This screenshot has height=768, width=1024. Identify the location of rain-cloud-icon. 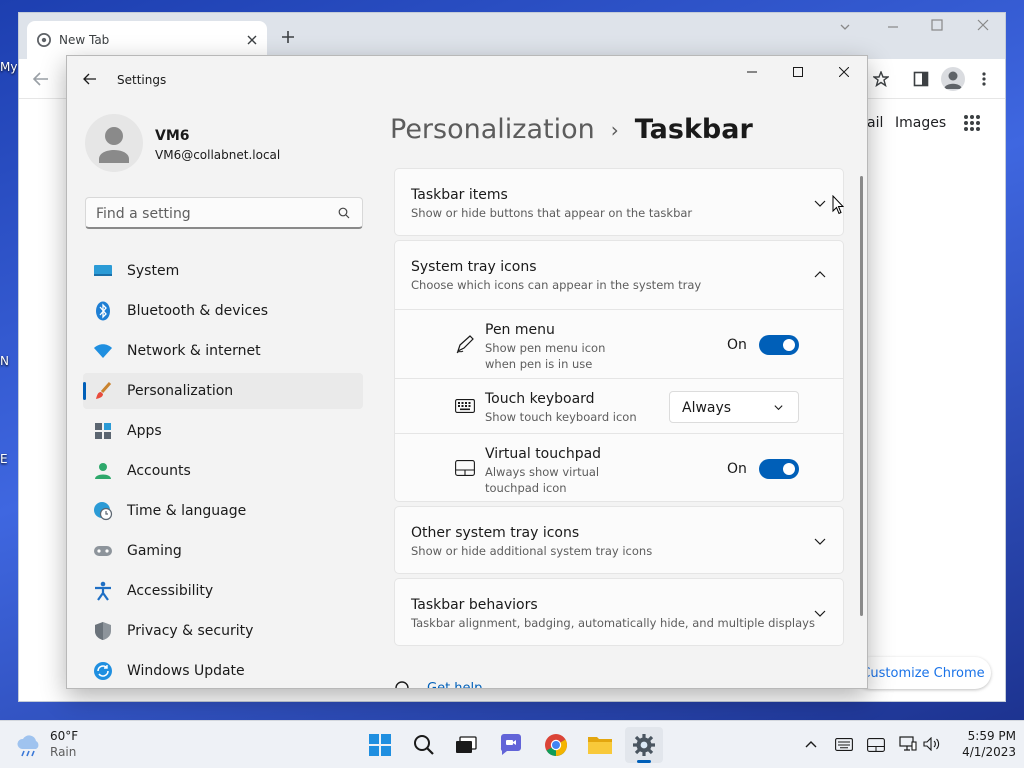
(29, 746).